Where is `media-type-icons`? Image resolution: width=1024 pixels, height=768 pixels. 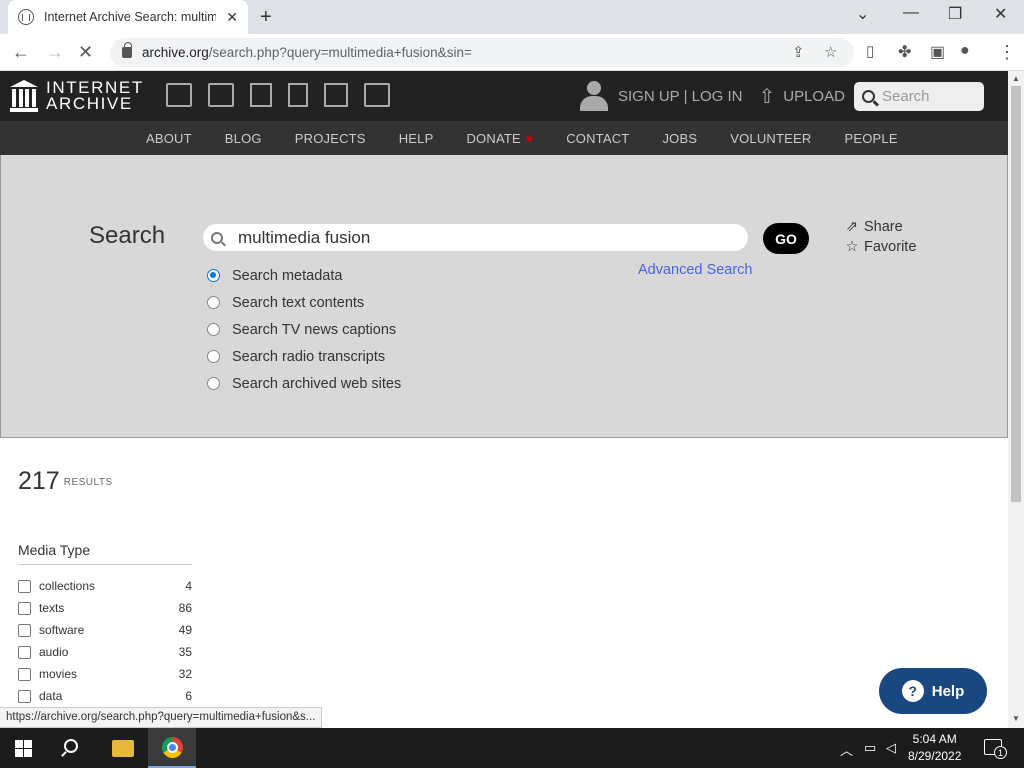 media-type-icons is located at coordinates (278, 95).